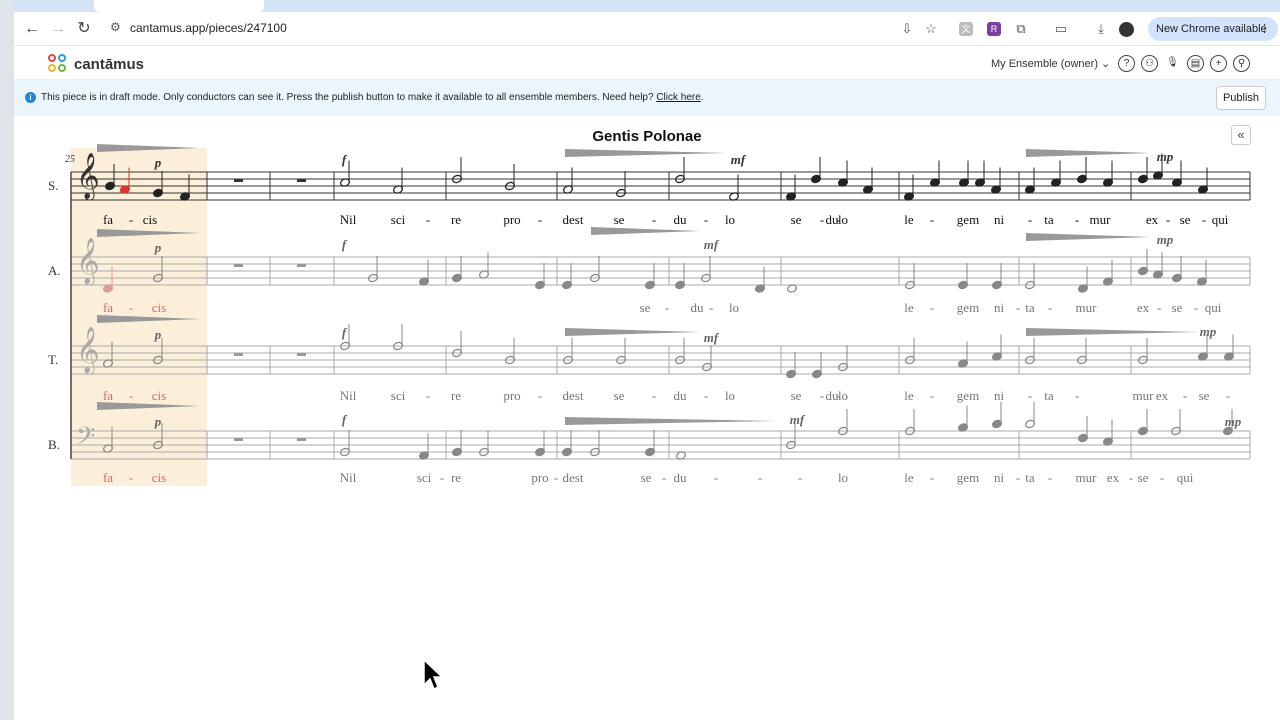 This screenshot has height=720, width=1280. Describe the element at coordinates (968, 219) in the screenshot. I see `lyric-syllable: gem` at that location.